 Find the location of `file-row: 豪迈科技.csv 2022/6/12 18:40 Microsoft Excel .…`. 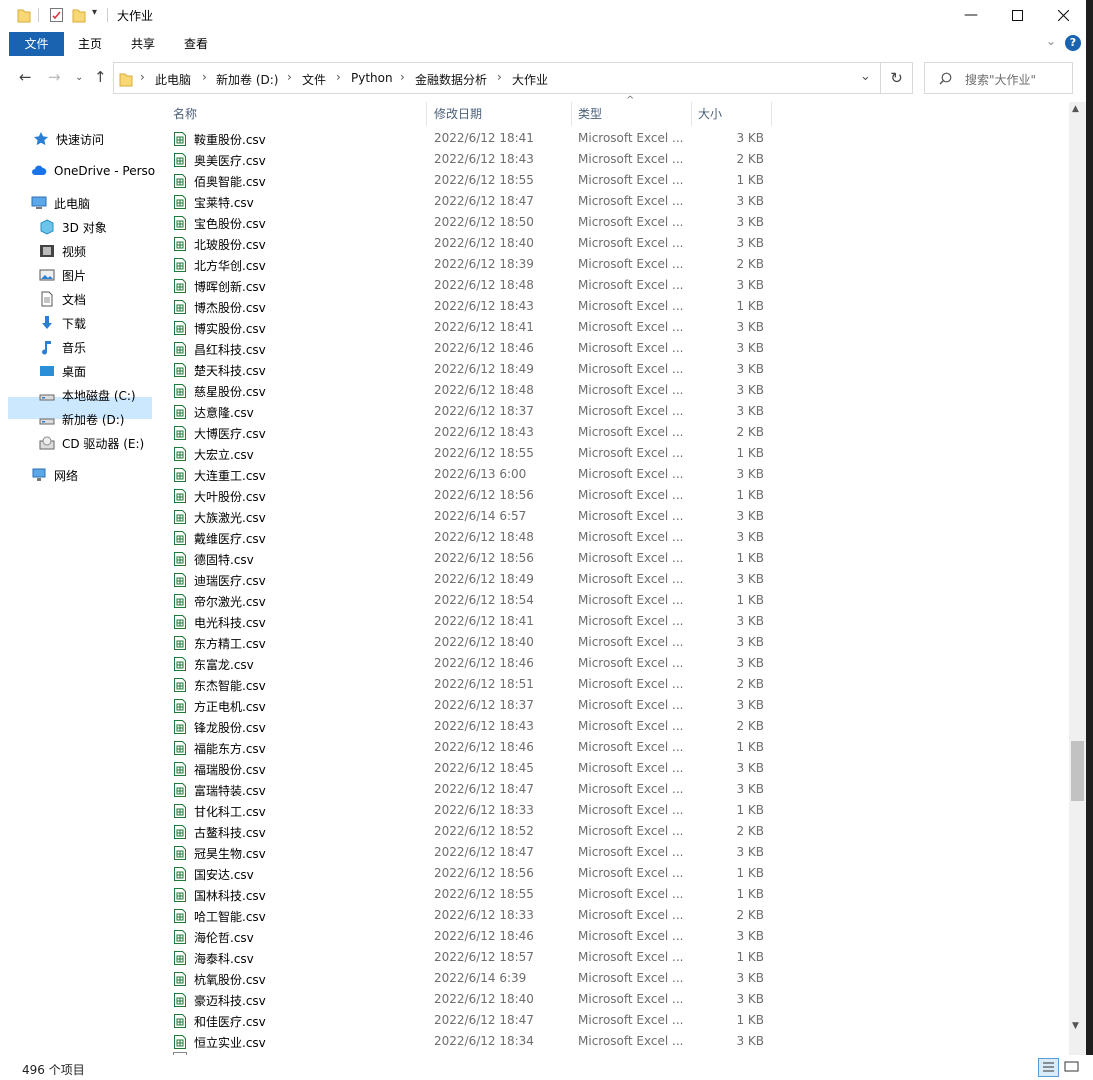

file-row: 豪迈科技.csv 2022/6/12 18:40 Microsoft Excel .… is located at coordinates (467, 999).